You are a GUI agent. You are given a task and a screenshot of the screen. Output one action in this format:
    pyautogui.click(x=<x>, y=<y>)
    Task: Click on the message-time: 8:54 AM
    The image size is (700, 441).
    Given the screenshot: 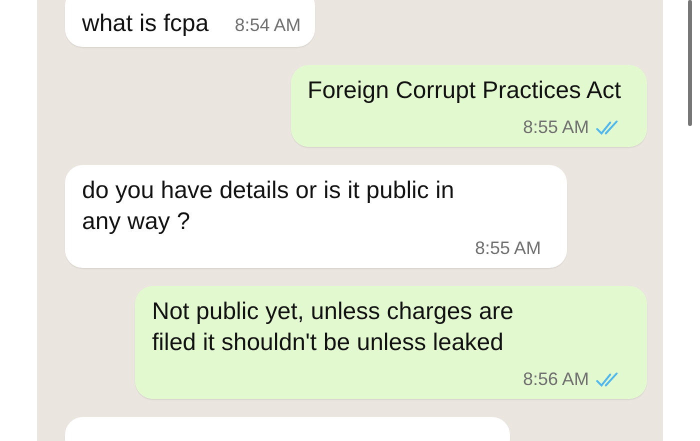 What is the action you would take?
    pyautogui.click(x=267, y=25)
    